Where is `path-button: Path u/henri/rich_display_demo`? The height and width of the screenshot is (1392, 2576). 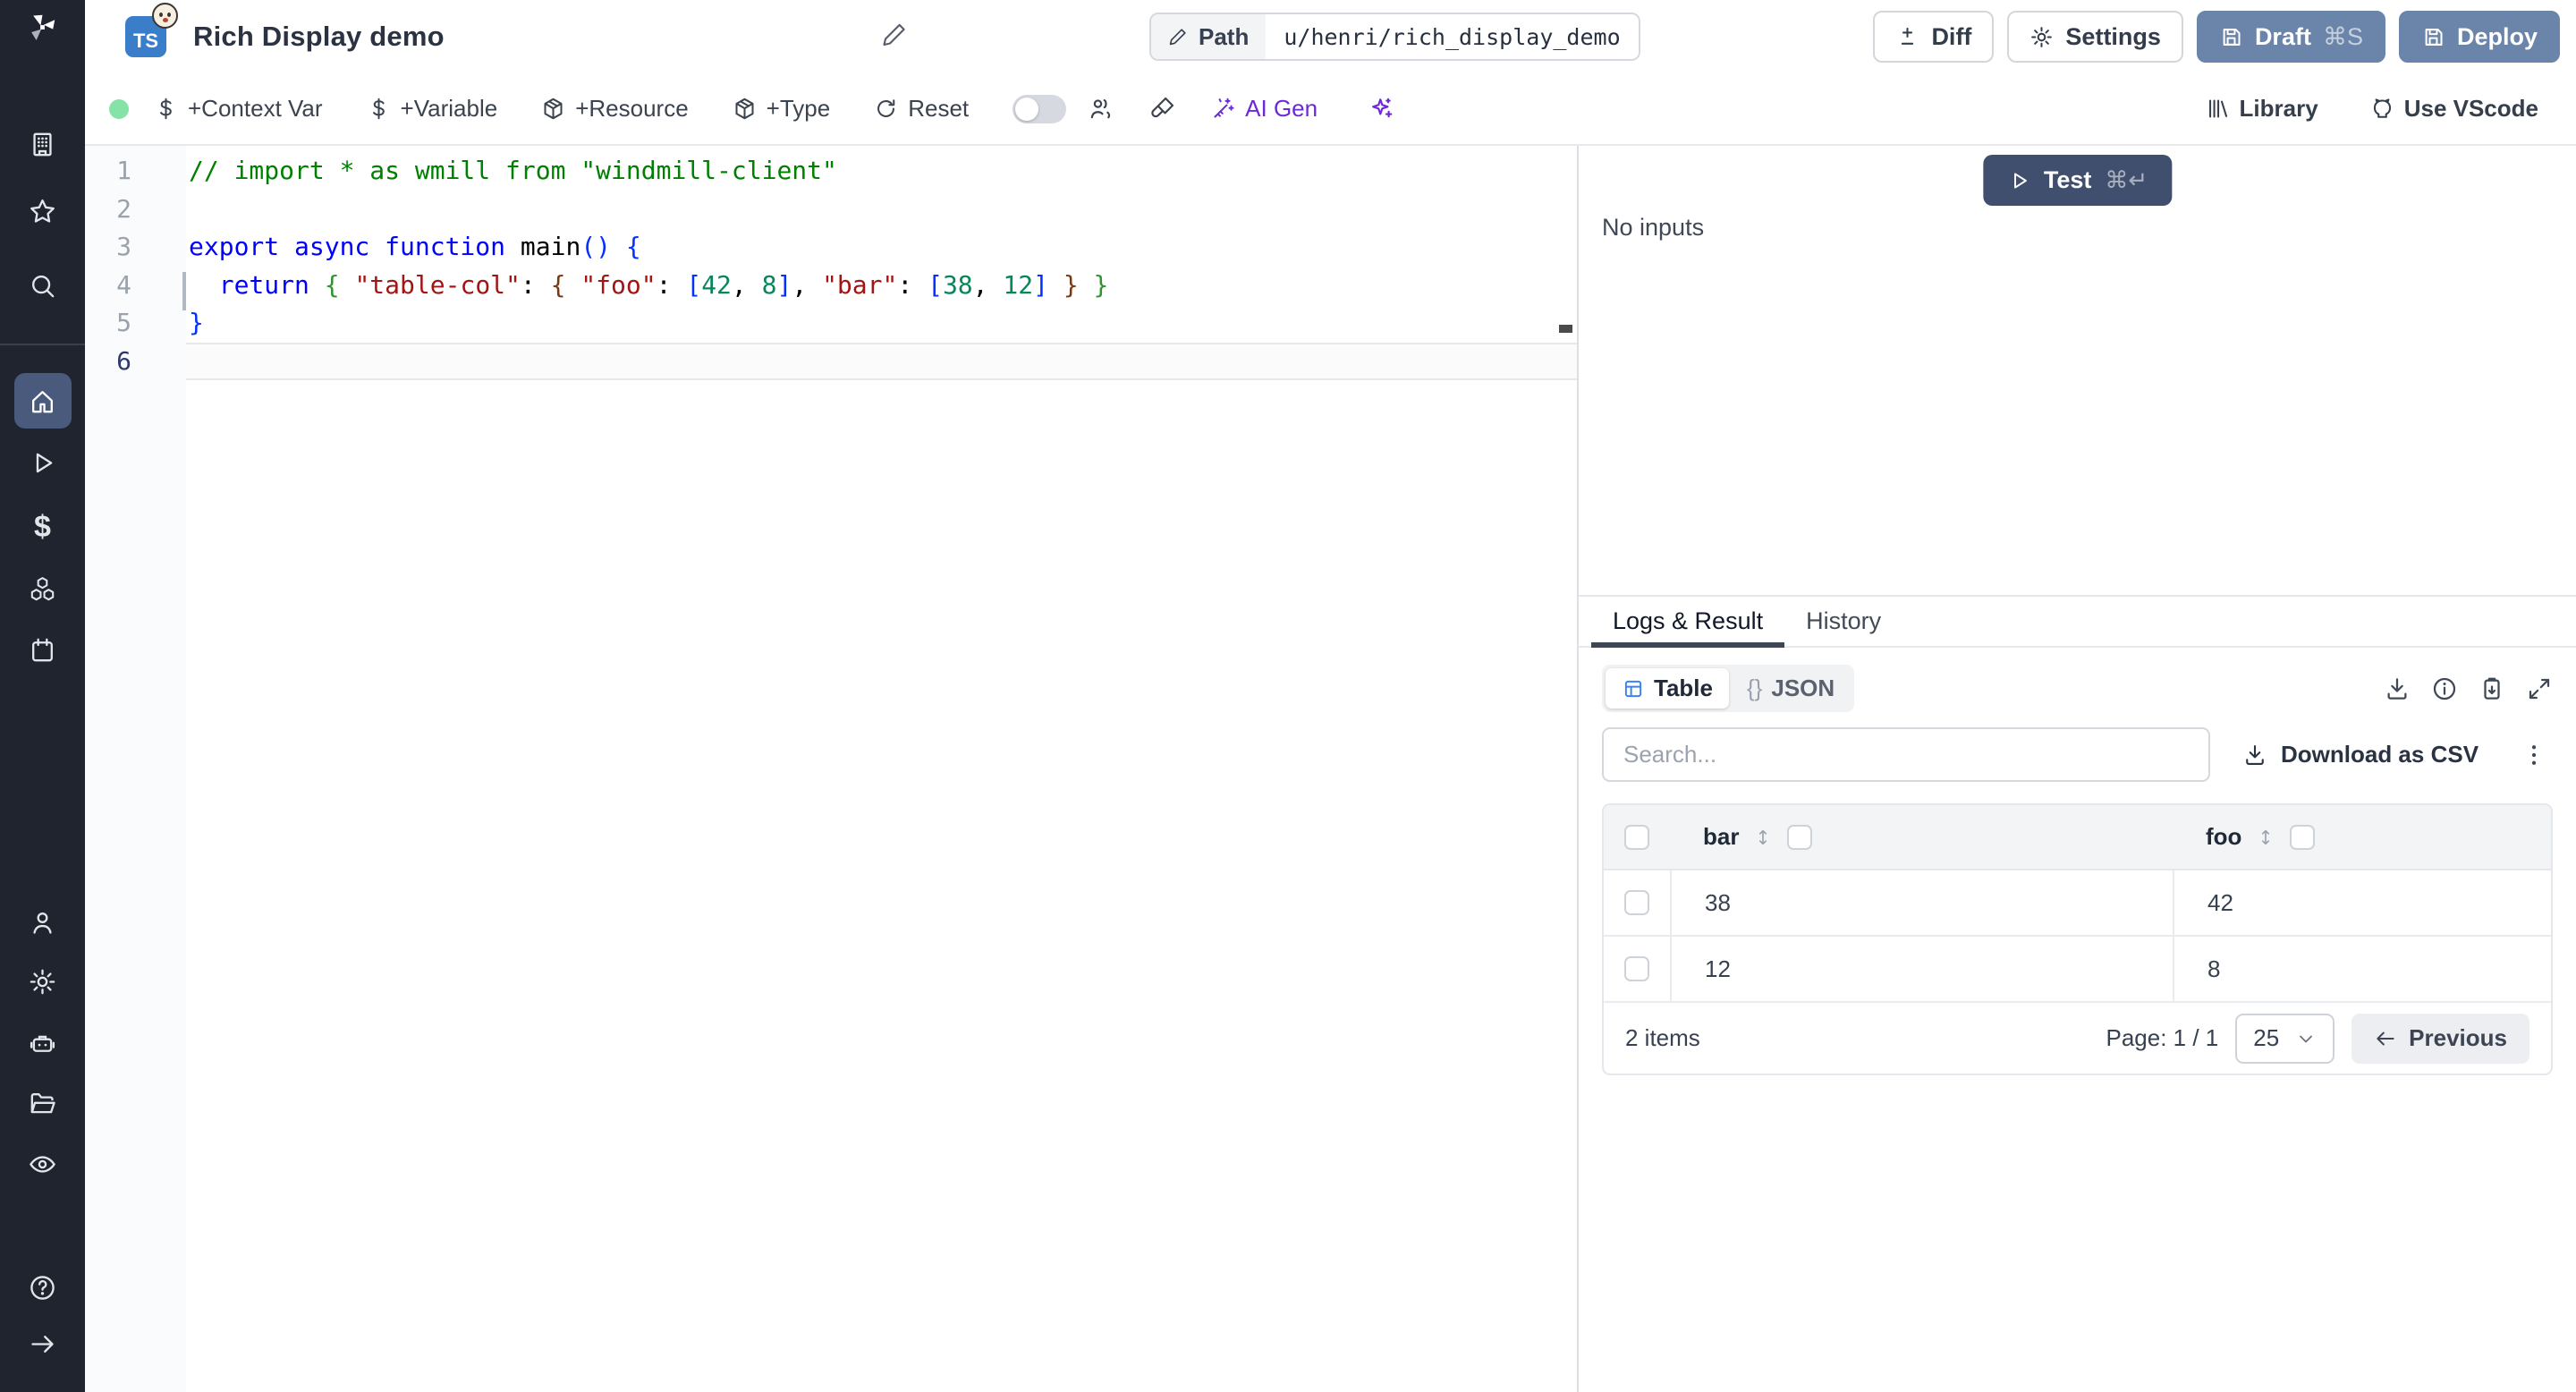 path-button: Path u/henri/rich_display_demo is located at coordinates (1394, 37).